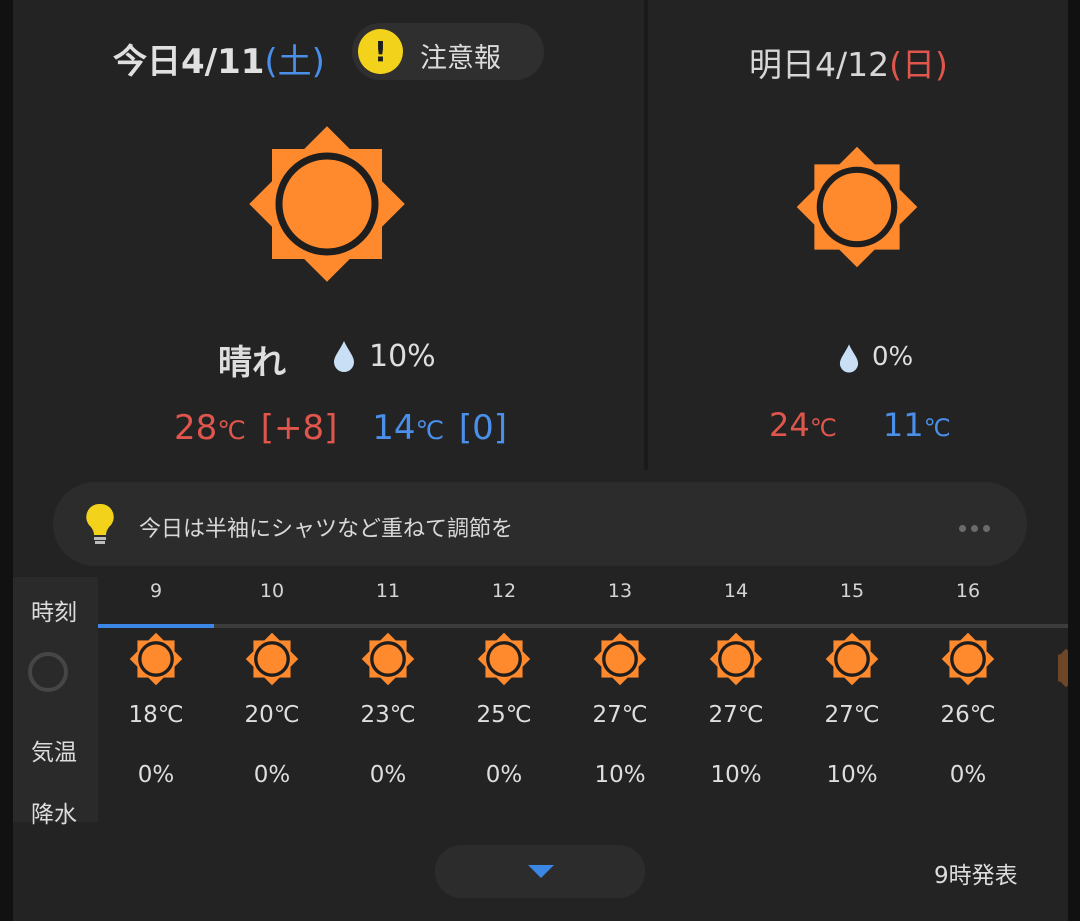  What do you see at coordinates (540, 524) in the screenshot?
I see `advice-bar: 今日は半袖にシャツなど重ねて調節を` at bounding box center [540, 524].